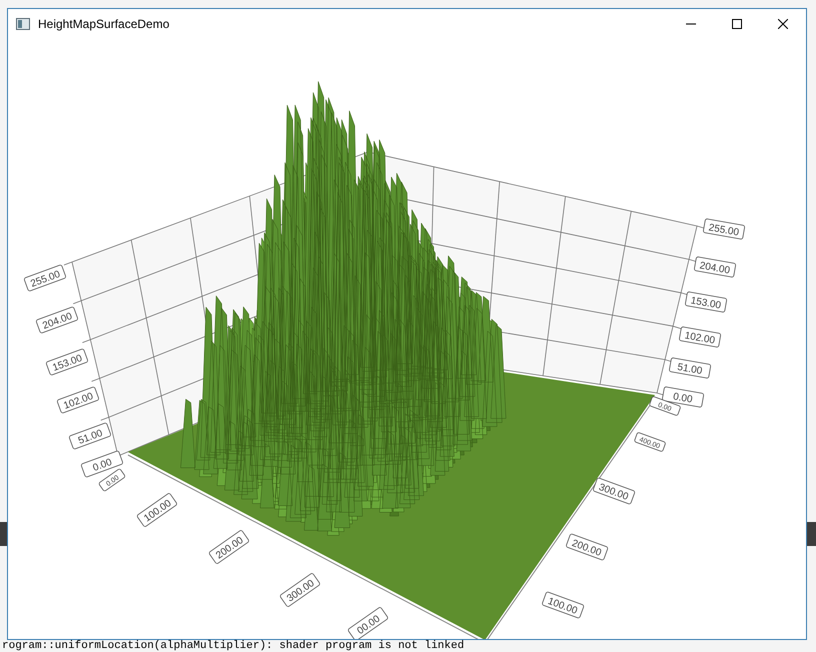 The width and height of the screenshot is (816, 652). I want to click on code-line: rogram::uniformLocation(alphaMultiplier): shader program is not linked, so click(233, 646).